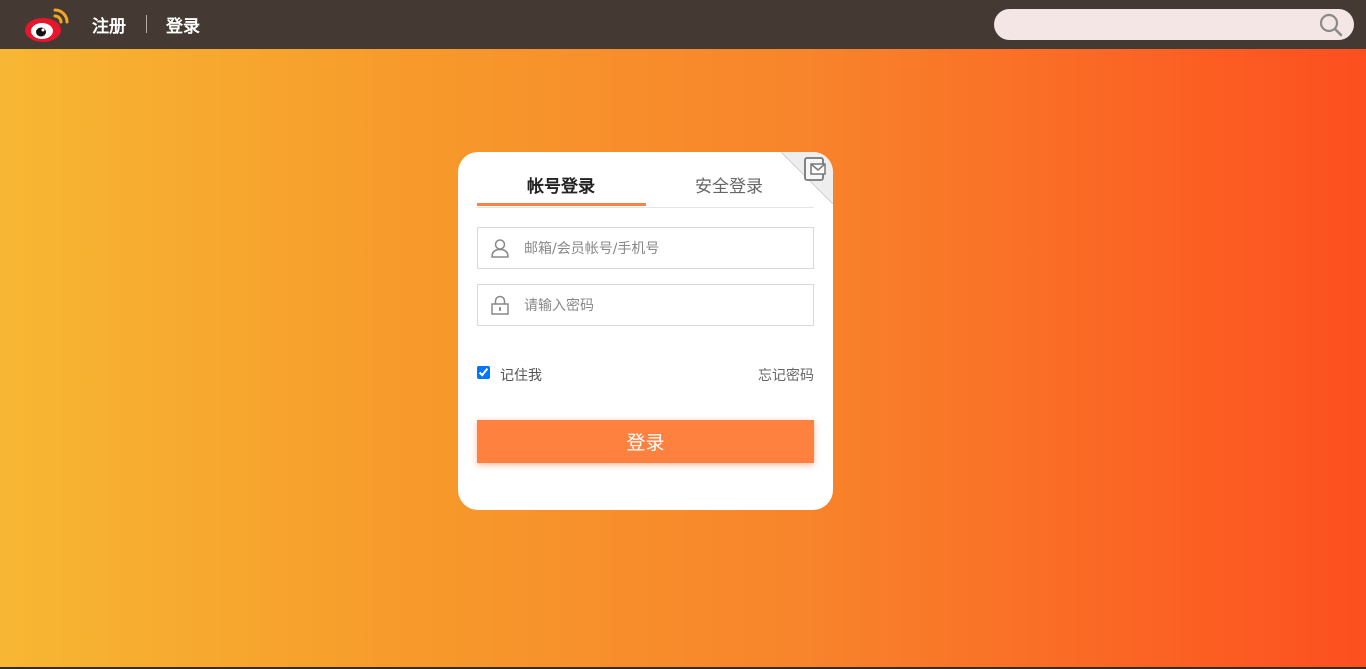 This screenshot has height=669, width=1366. What do you see at coordinates (561, 184) in the screenshot?
I see `tab-account-login: 帐号登录` at bounding box center [561, 184].